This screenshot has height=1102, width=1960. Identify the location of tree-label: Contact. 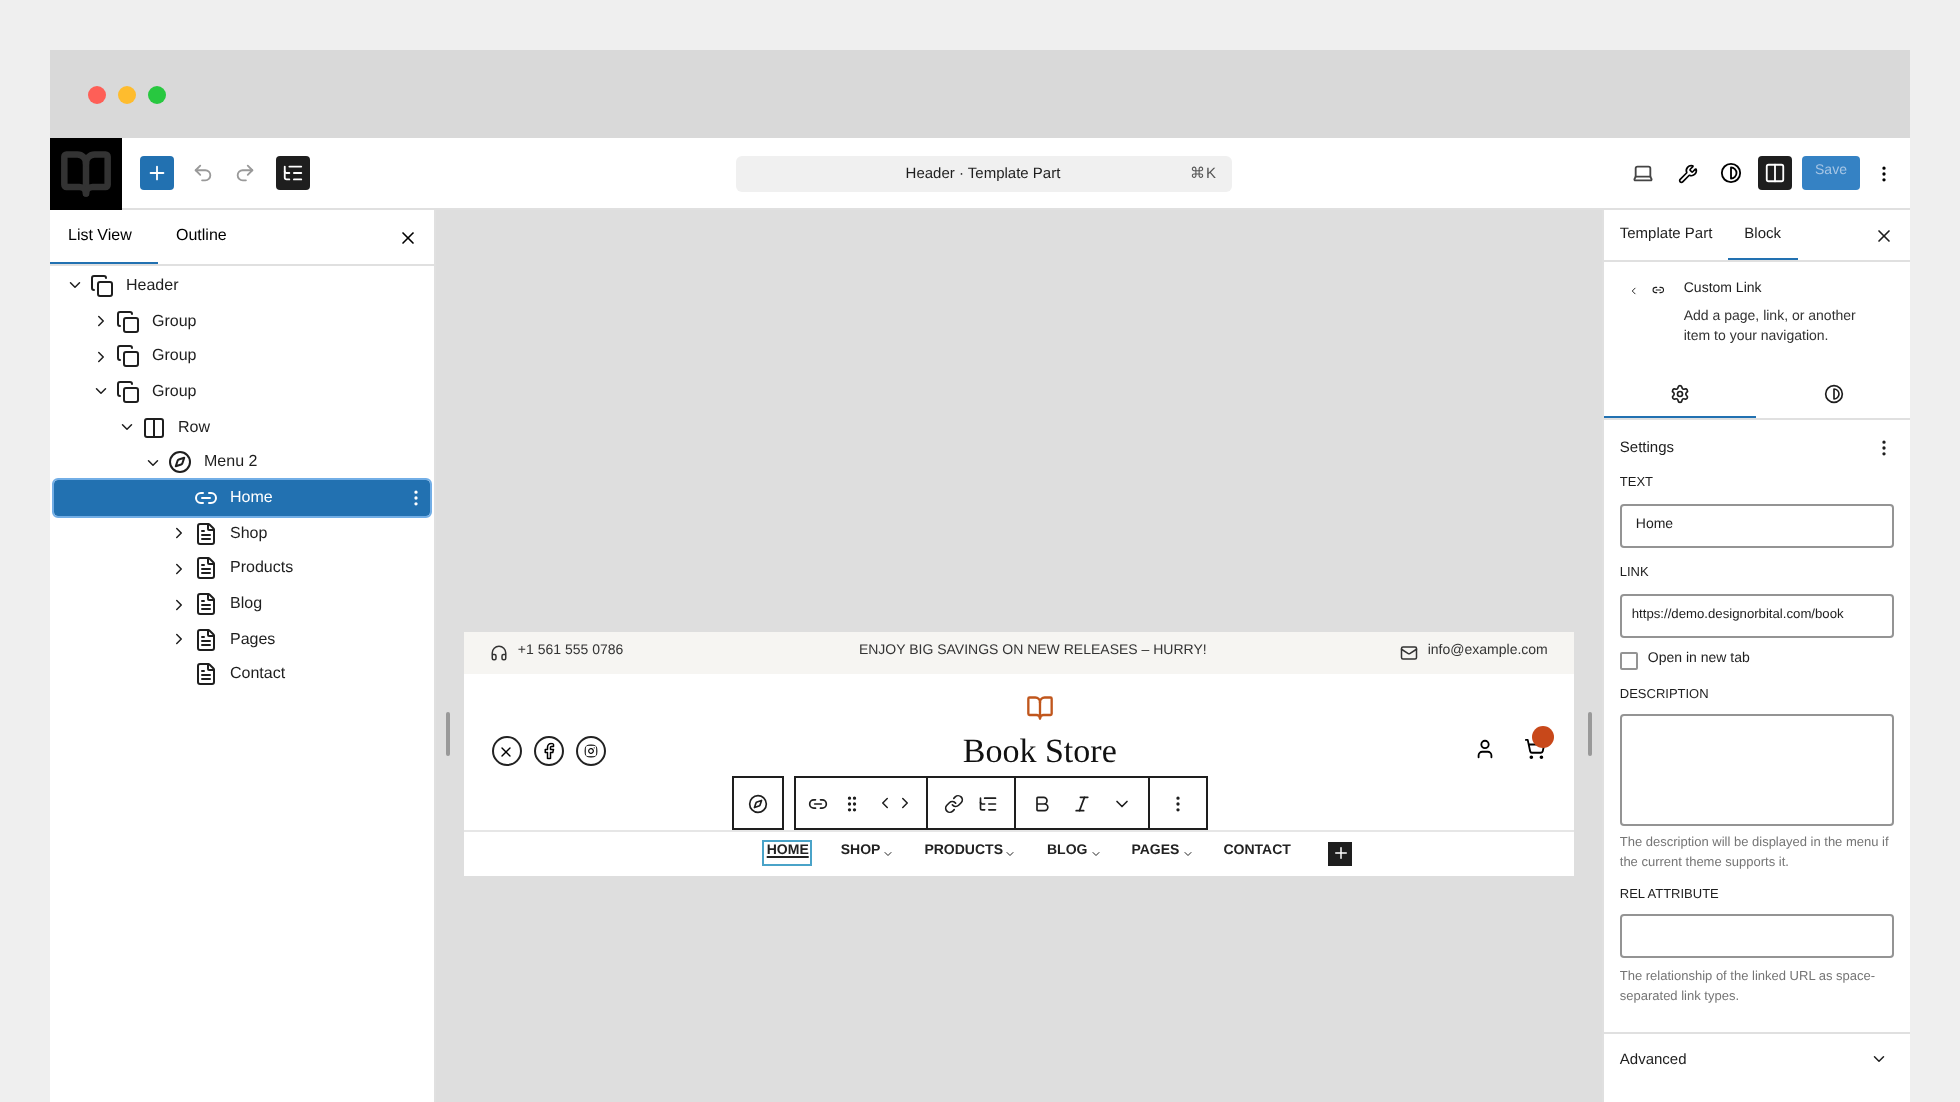
(258, 674).